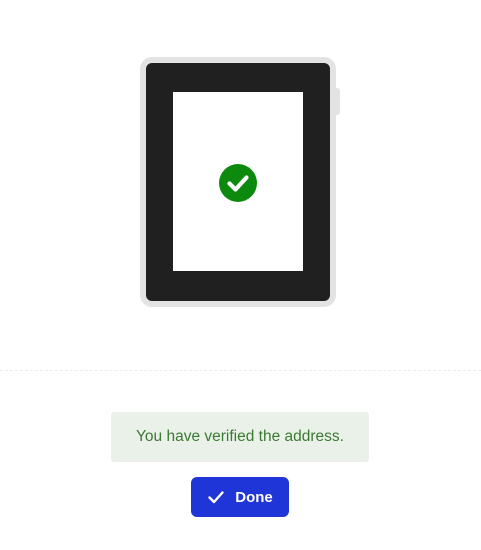 Image resolution: width=481 pixels, height=550 pixels. I want to click on device-side-button, so click(337, 101).